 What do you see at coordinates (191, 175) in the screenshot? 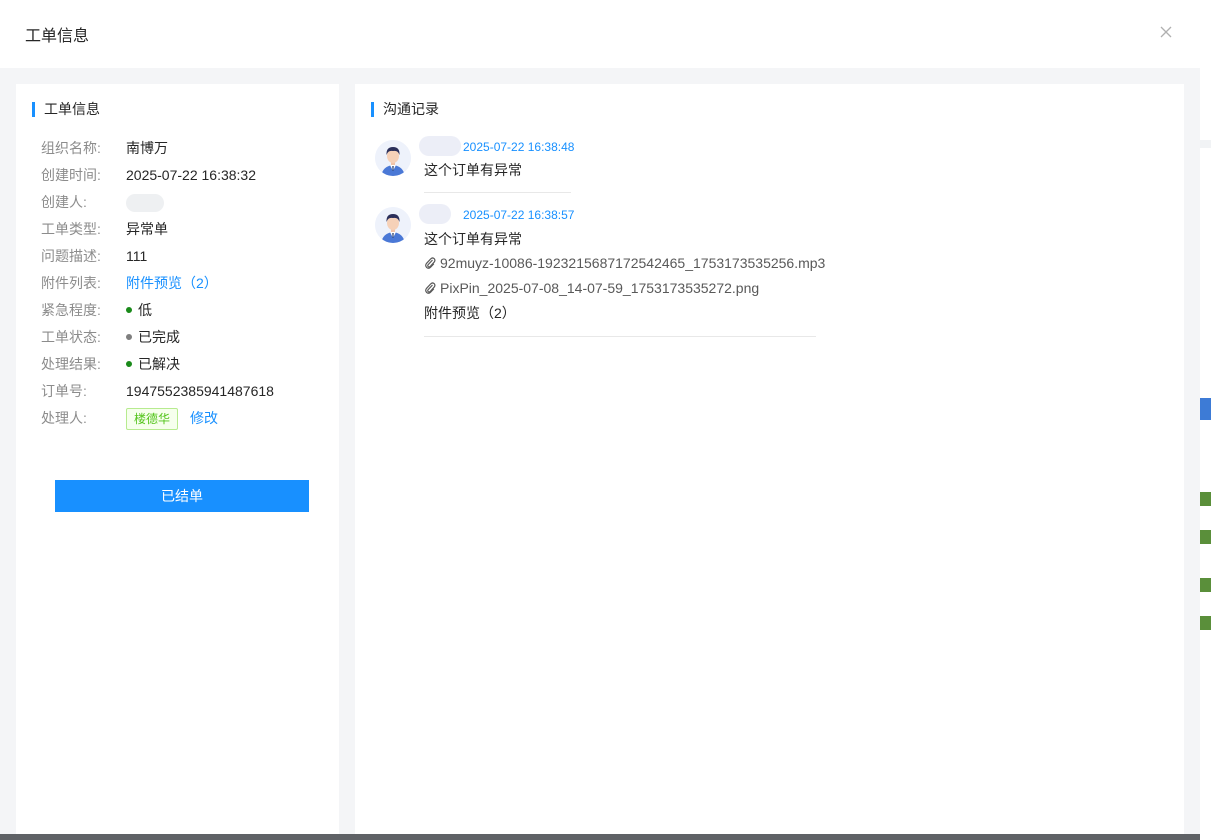
I see `info-value: 2025-07-22 16:38:32` at bounding box center [191, 175].